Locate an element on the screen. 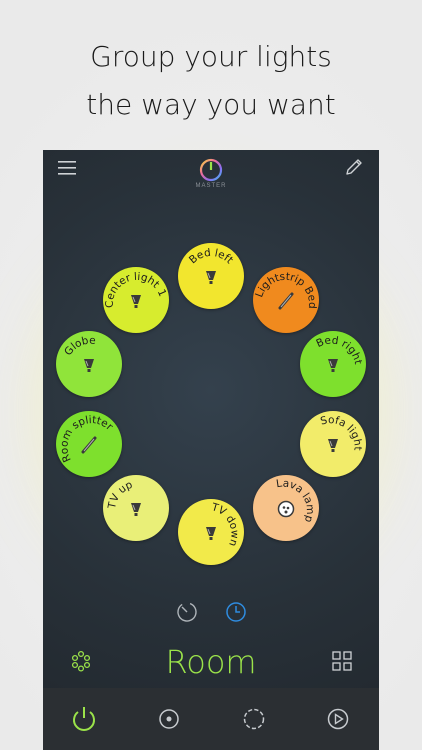  light-bulb-button: Lava lamp is located at coordinates (290, 503).